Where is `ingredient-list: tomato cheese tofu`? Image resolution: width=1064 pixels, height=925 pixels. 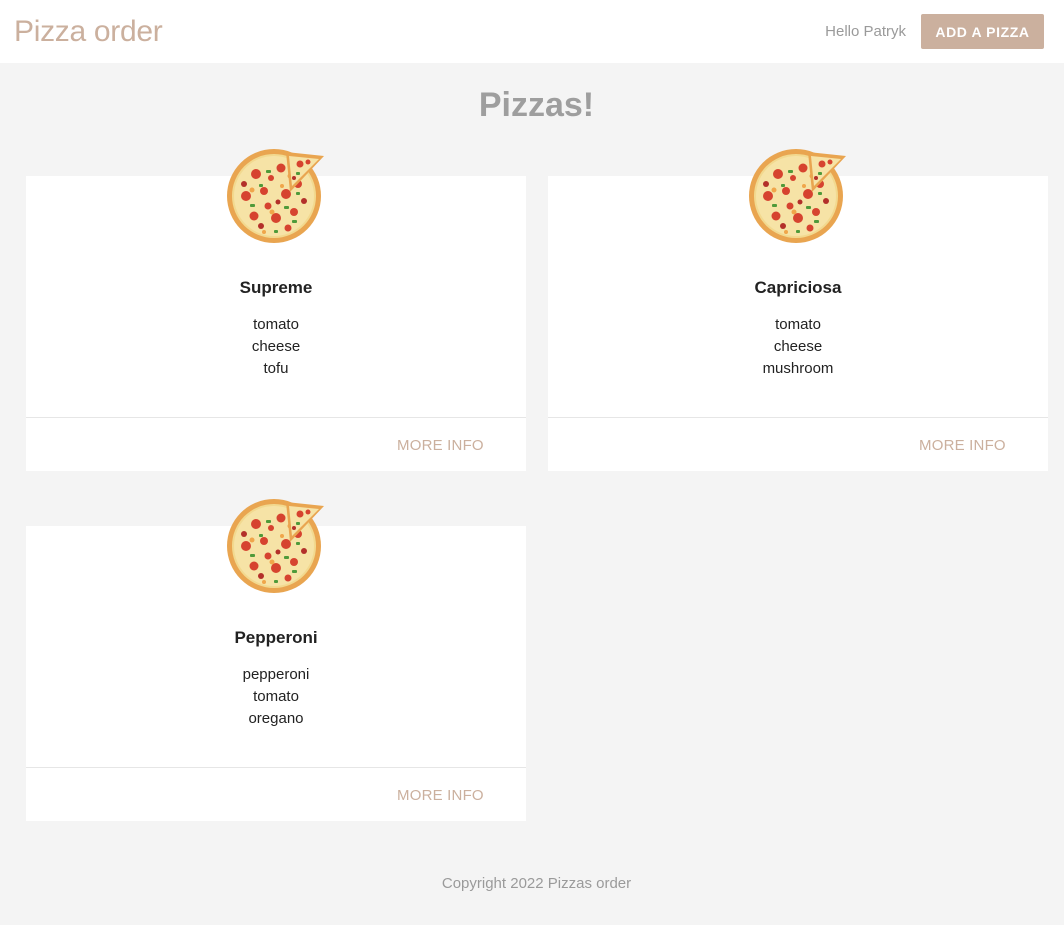 ingredient-list: tomato cheese tofu is located at coordinates (276, 347).